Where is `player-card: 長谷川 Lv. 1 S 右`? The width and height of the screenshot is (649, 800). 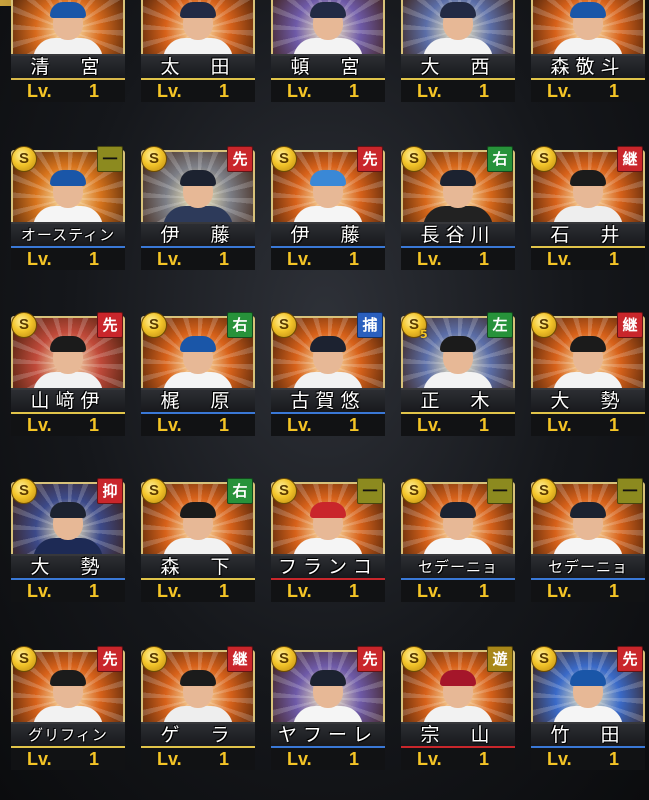 player-card: 長谷川 Lv. 1 S 右 is located at coordinates (456, 208).